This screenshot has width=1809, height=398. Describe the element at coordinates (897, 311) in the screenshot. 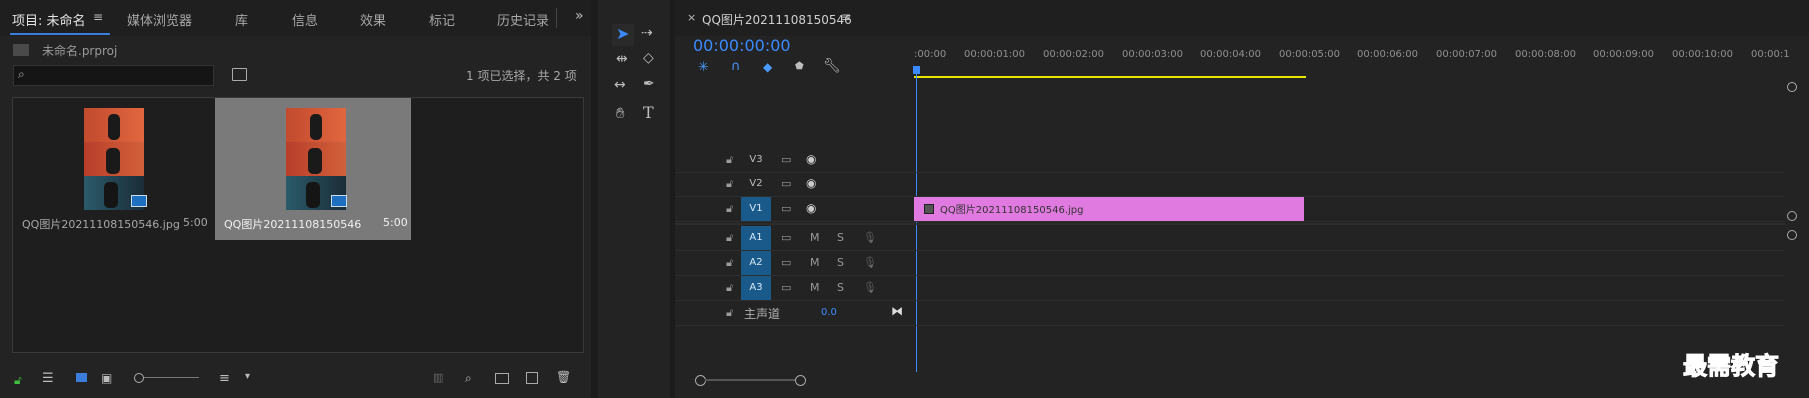

I see `go-to-edit-point-icon: ⧓` at that location.